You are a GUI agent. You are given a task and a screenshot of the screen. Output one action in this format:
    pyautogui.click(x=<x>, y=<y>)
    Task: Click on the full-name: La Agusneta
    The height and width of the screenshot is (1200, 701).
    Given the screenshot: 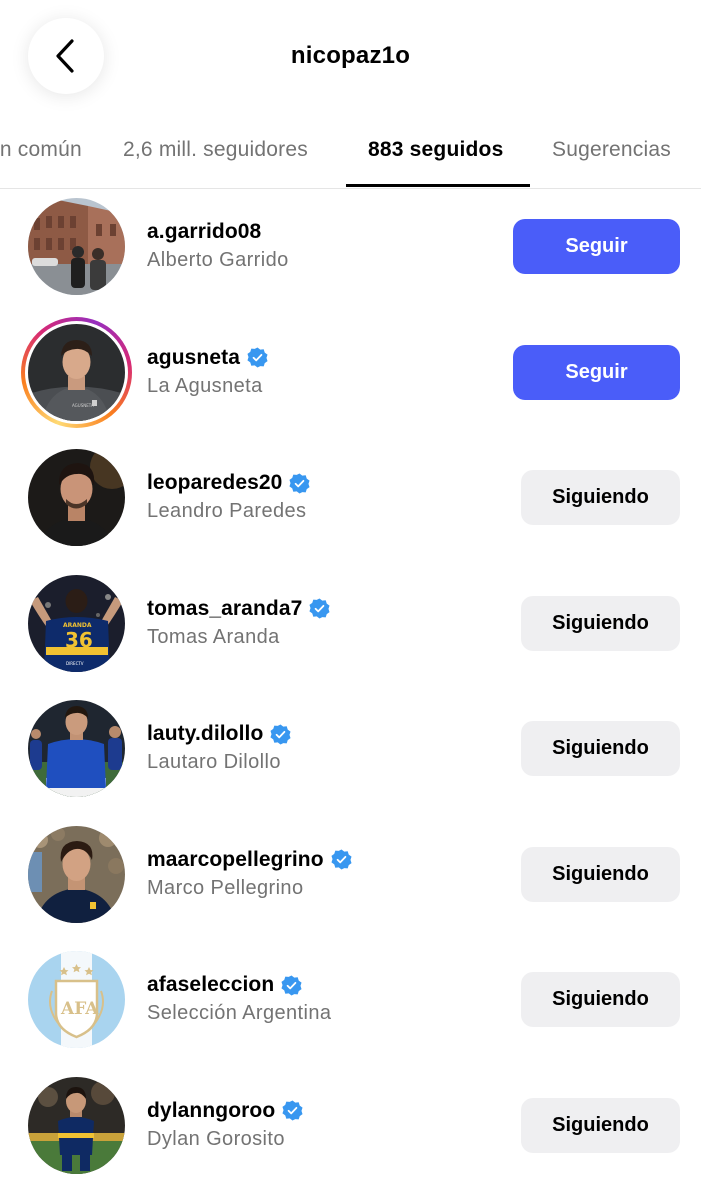 What is the action you would take?
    pyautogui.click(x=205, y=385)
    